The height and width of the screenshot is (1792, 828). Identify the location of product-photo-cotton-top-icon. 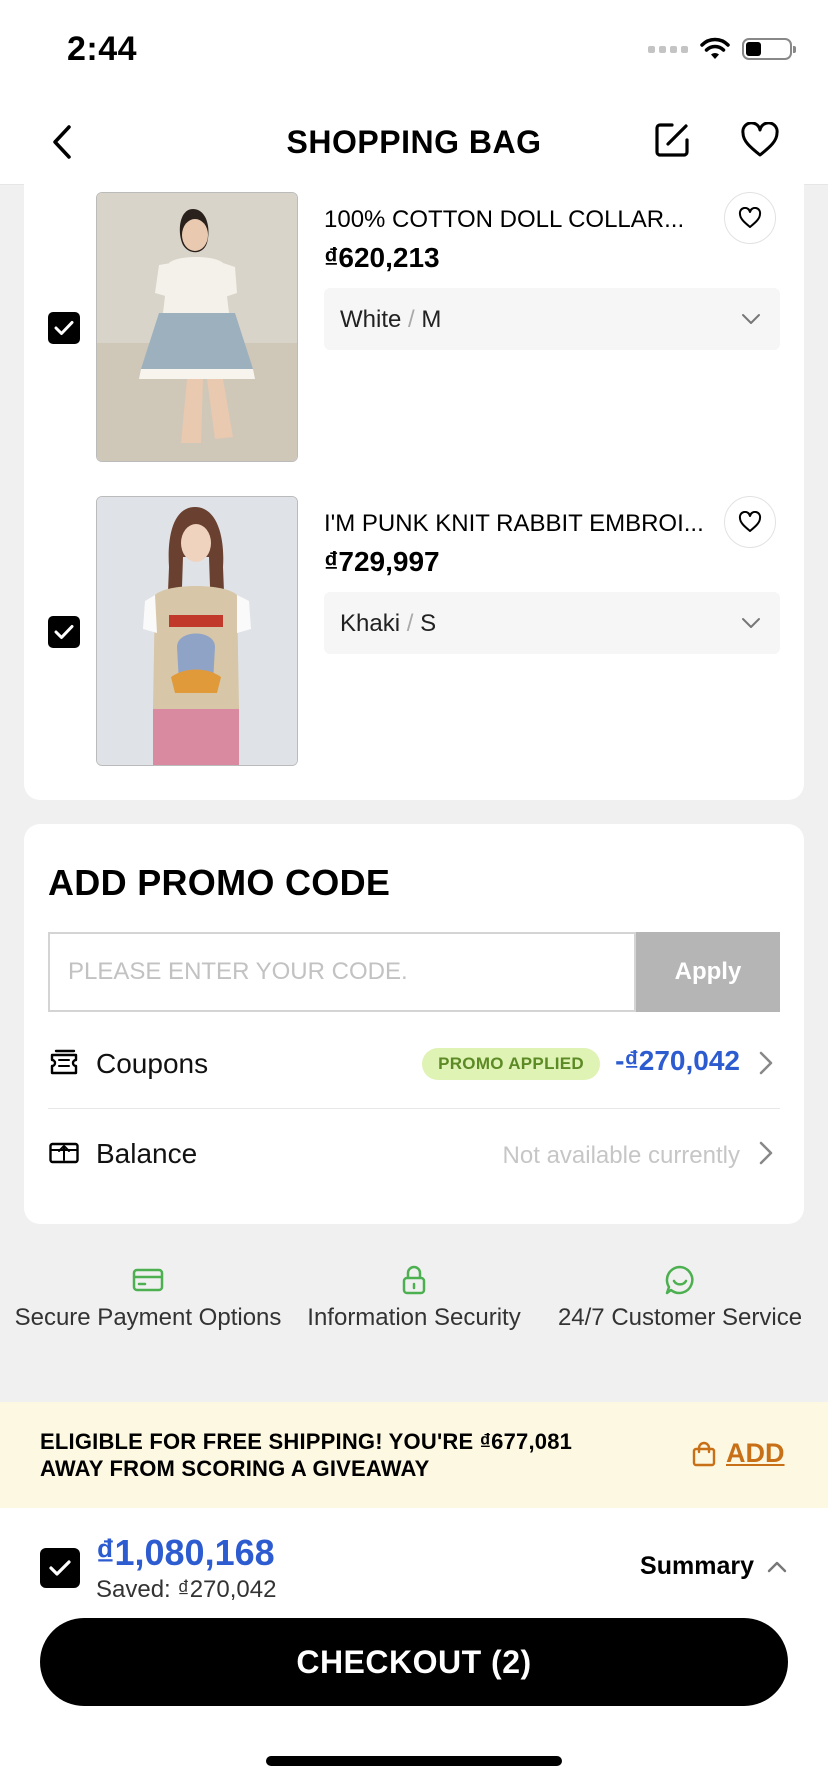
(197, 327).